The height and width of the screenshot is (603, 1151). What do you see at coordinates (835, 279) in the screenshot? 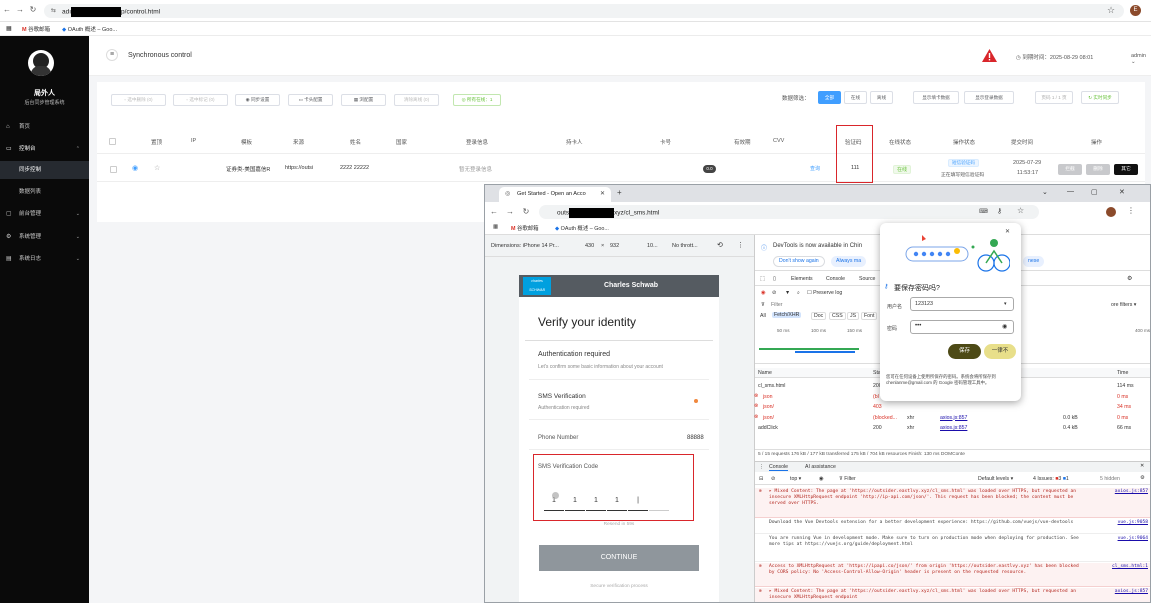
I see `tab-console: Console` at bounding box center [835, 279].